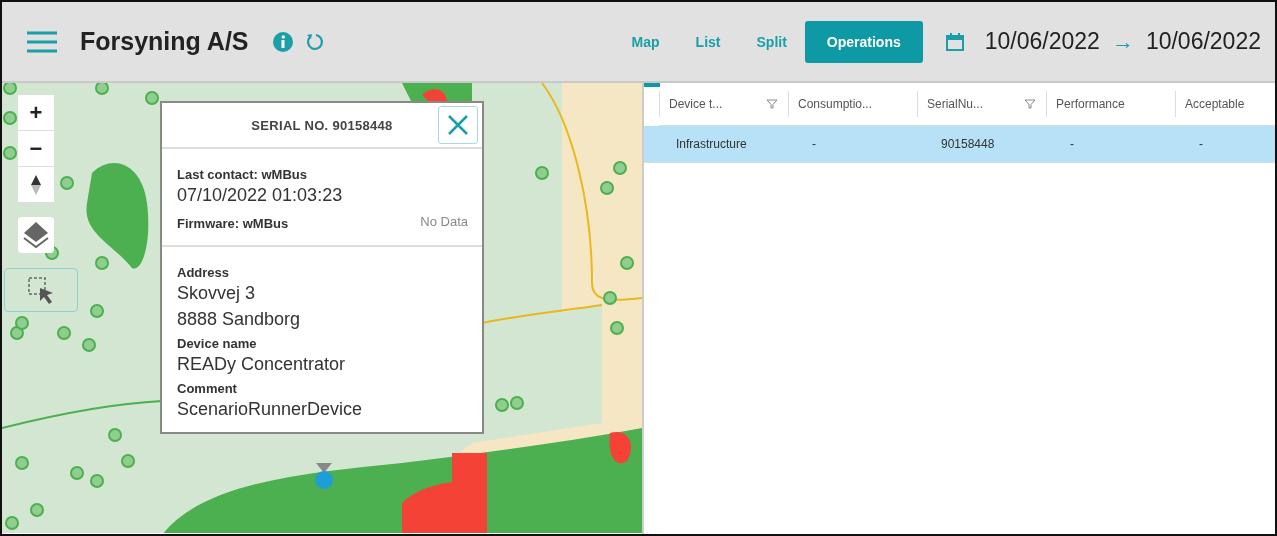  Describe the element at coordinates (262, 364) in the screenshot. I see `field-value: READy Concentrator` at that location.